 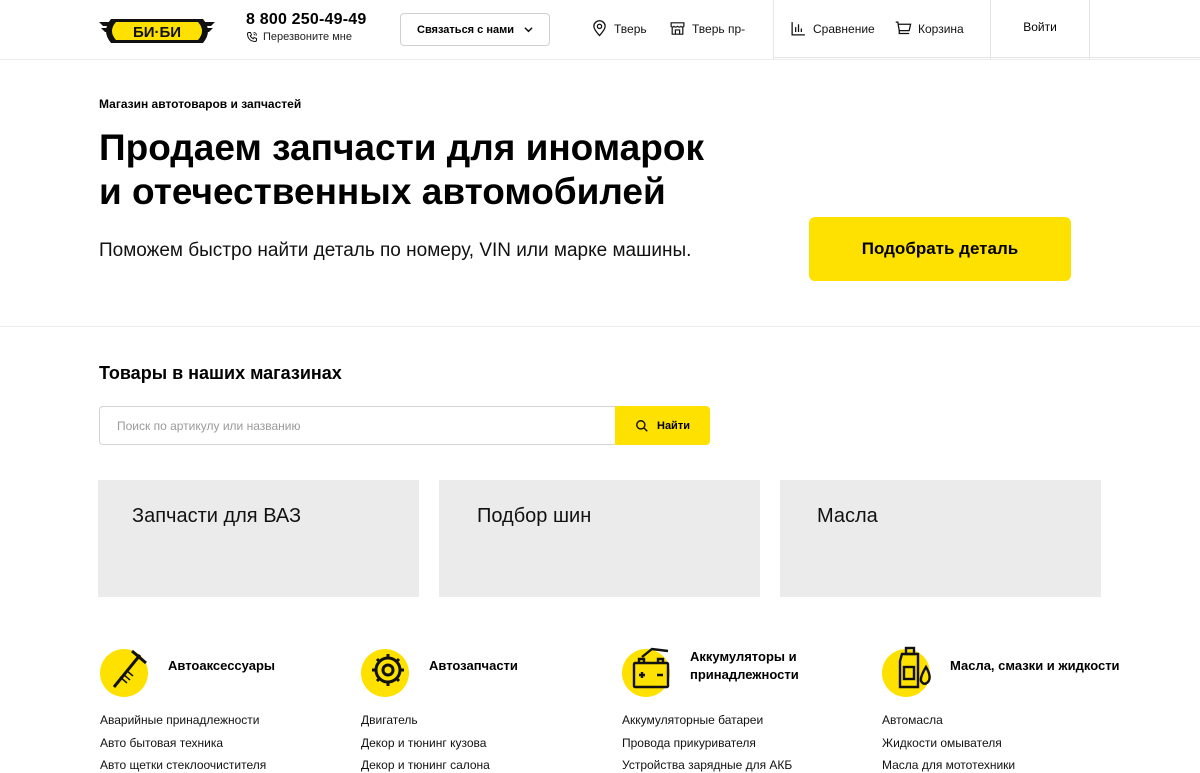 What do you see at coordinates (642, 425) in the screenshot?
I see `search-icon` at bounding box center [642, 425].